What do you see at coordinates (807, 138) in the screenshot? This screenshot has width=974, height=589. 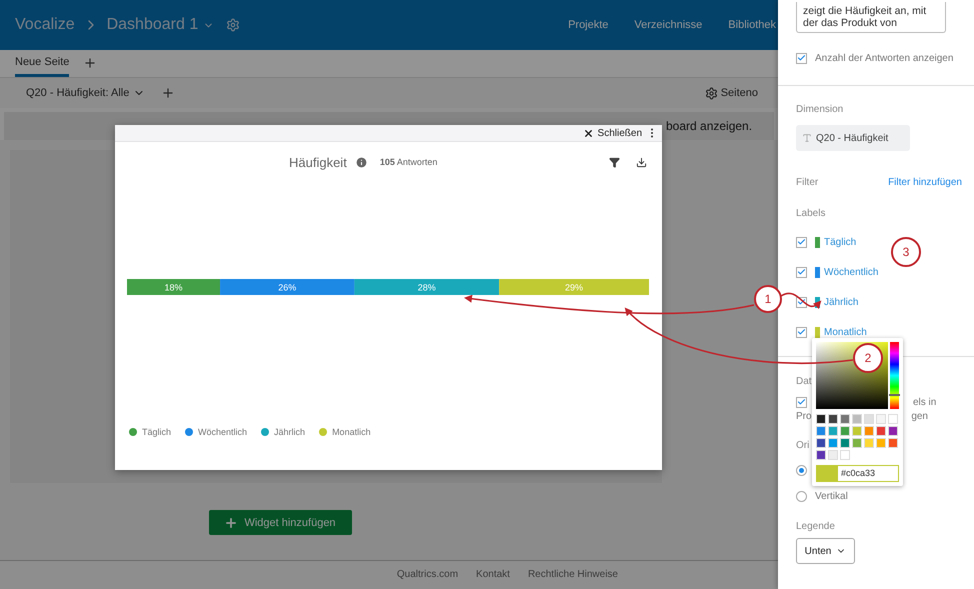 I see `text-type-icon` at bounding box center [807, 138].